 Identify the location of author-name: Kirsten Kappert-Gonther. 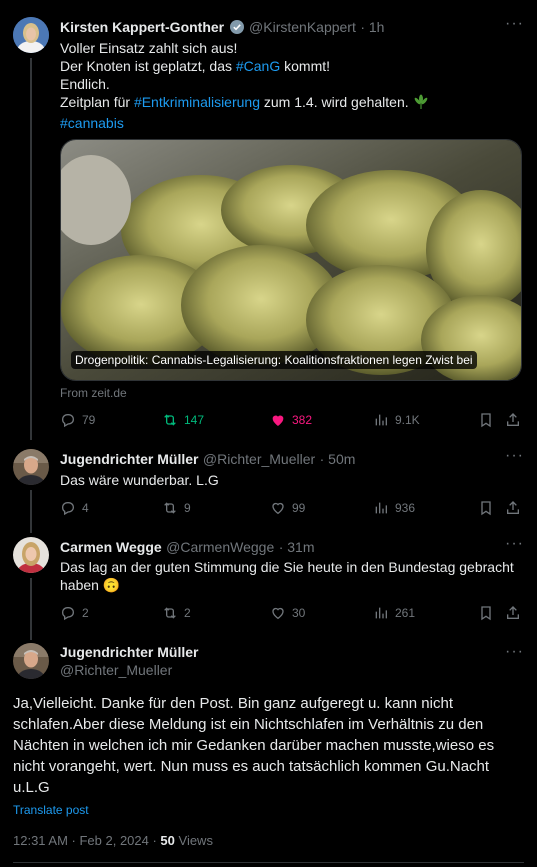
(142, 27).